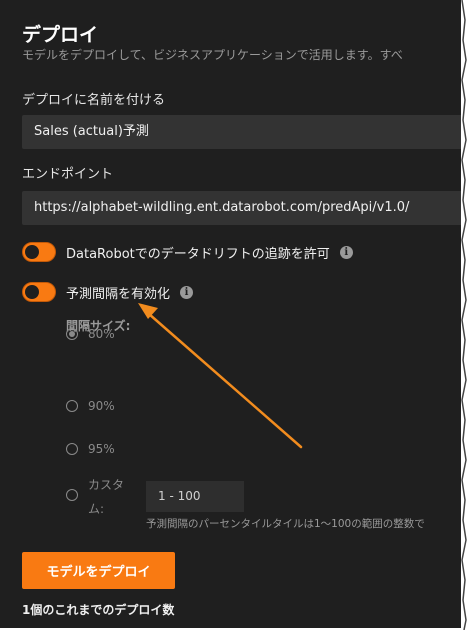 This screenshot has height=630, width=469. I want to click on interval-option-95: 95%, so click(90, 449).